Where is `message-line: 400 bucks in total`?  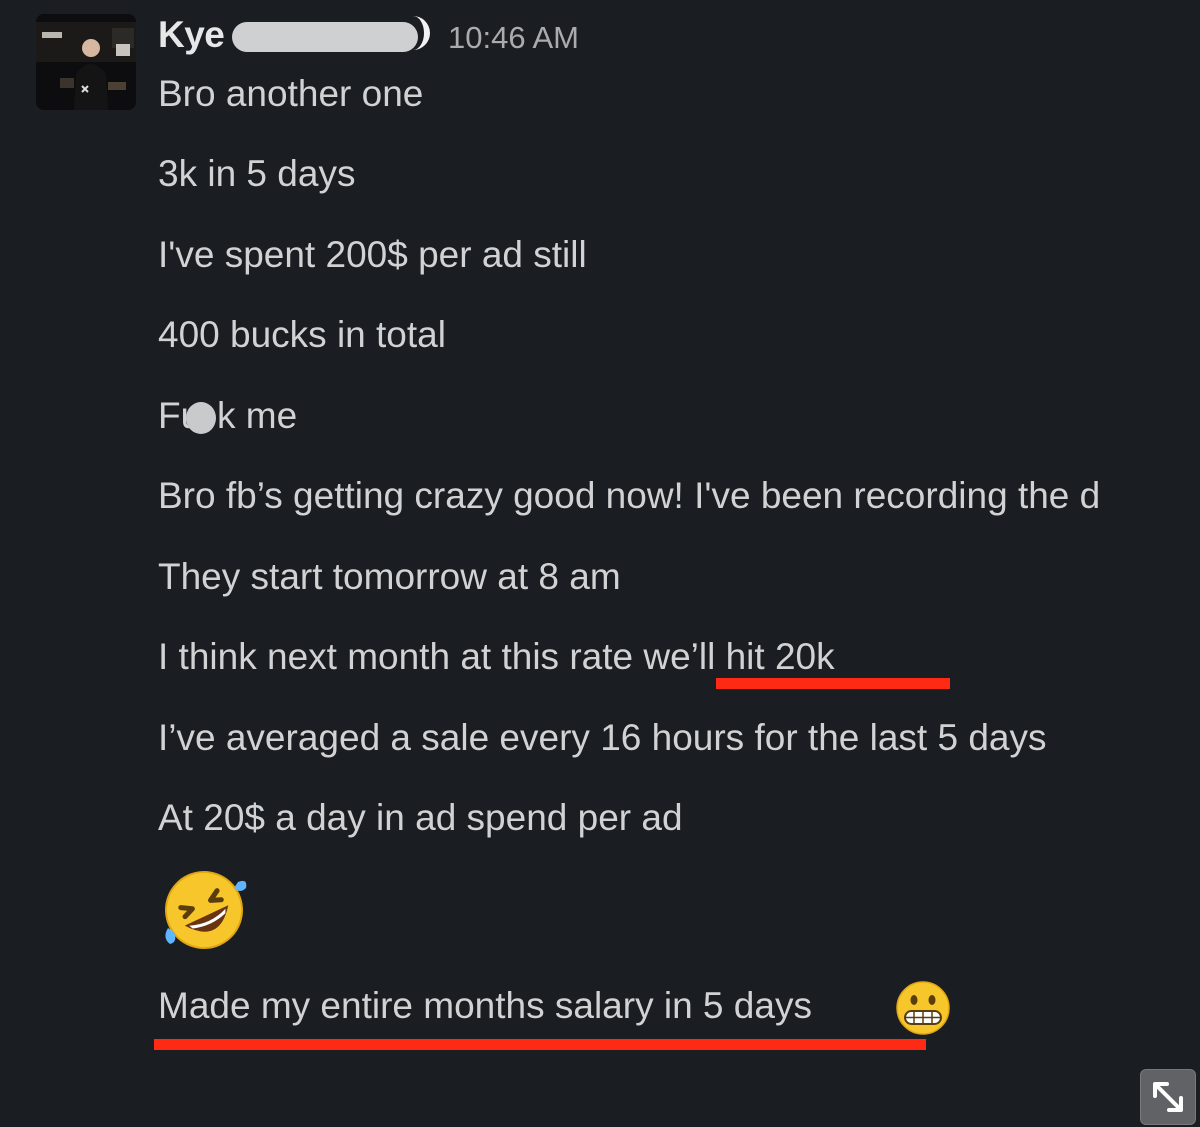 message-line: 400 bucks in total is located at coordinates (302, 334).